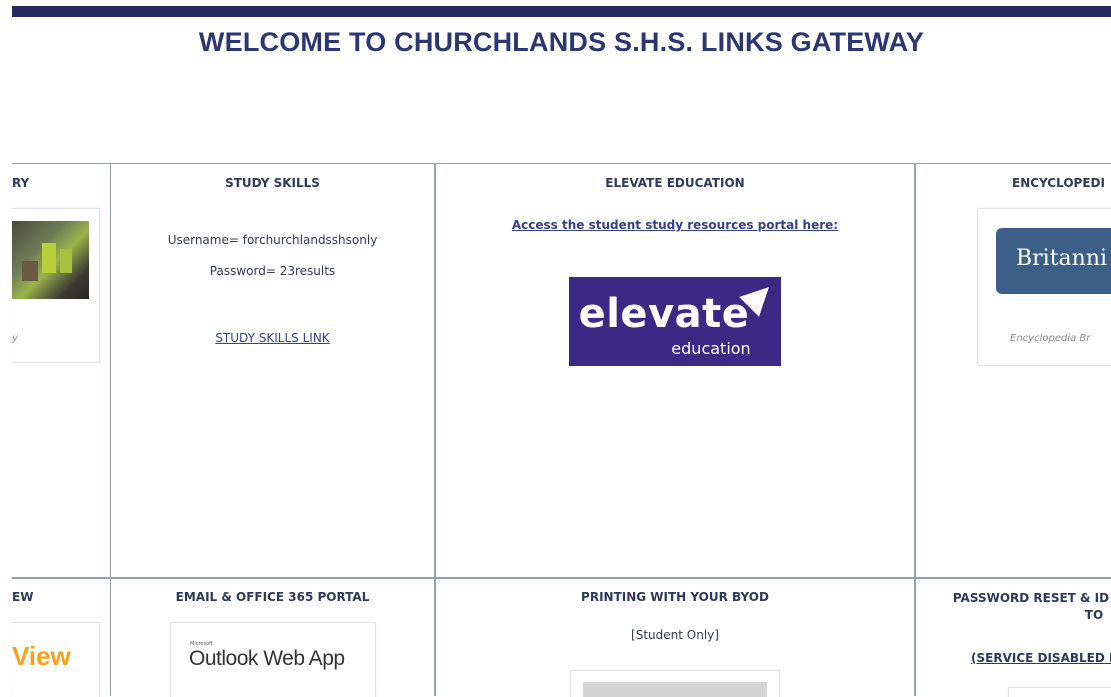 This screenshot has height=697, width=1111. What do you see at coordinates (21, 183) in the screenshot?
I see `library-title: RY` at bounding box center [21, 183].